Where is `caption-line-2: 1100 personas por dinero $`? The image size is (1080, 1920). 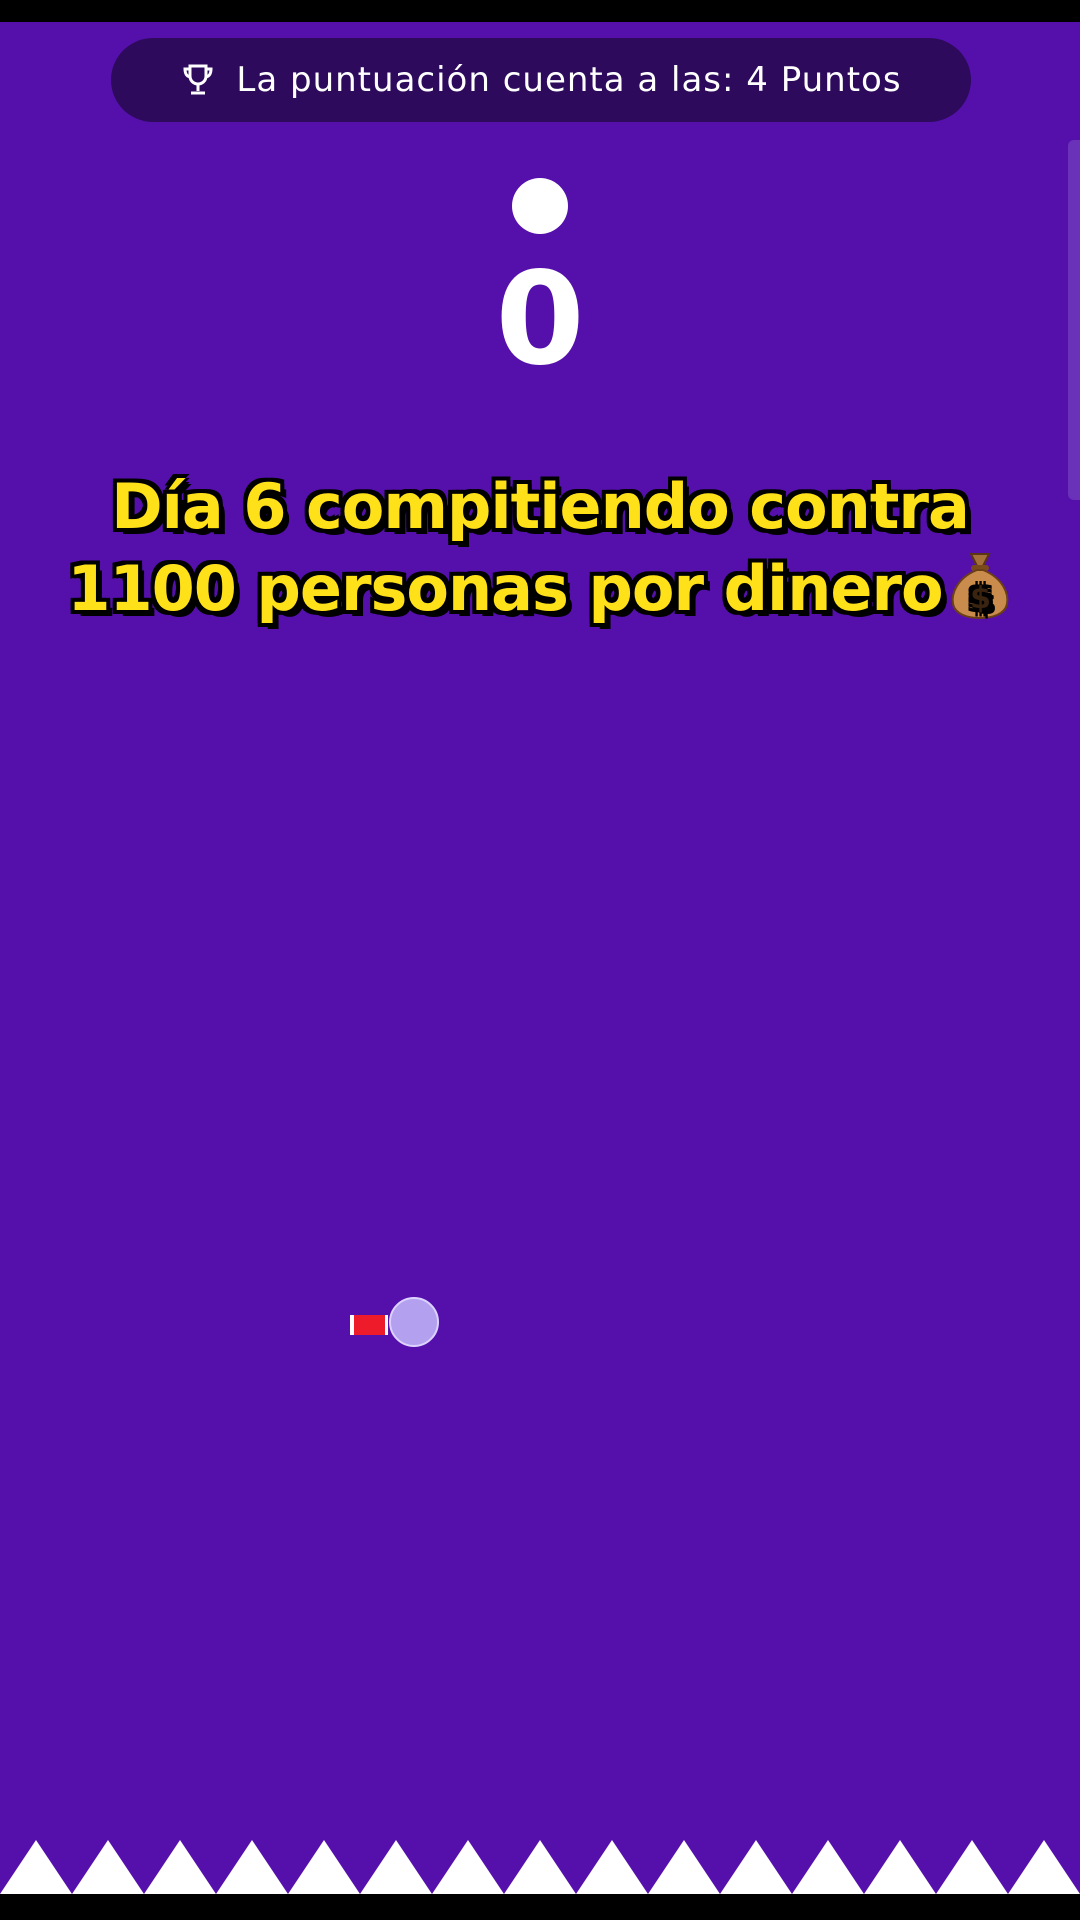
caption-line-2: 1100 personas por dinero $ is located at coordinates (540, 589).